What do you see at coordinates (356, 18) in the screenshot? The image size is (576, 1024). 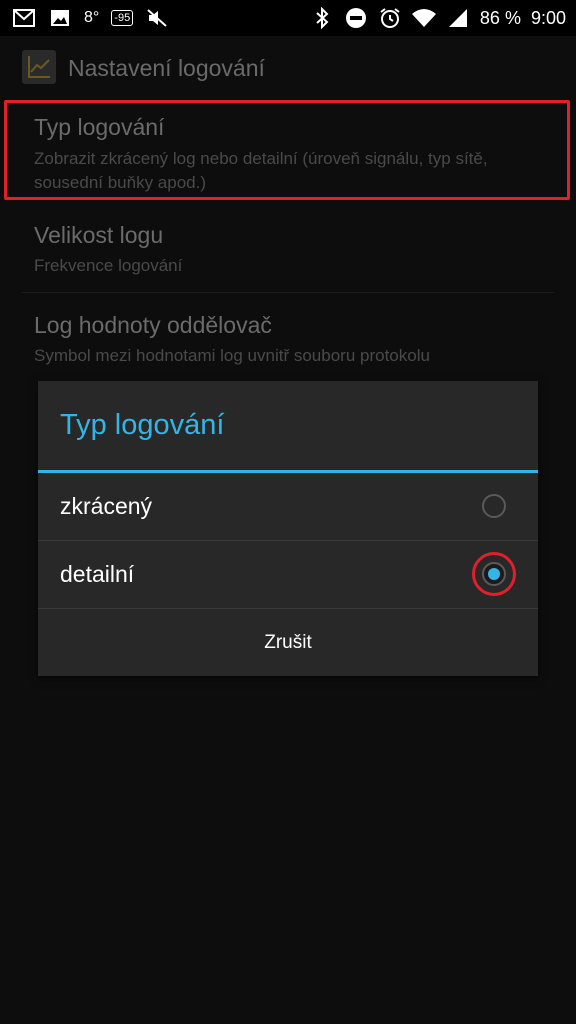 I see `do-not-disturb-icon` at bounding box center [356, 18].